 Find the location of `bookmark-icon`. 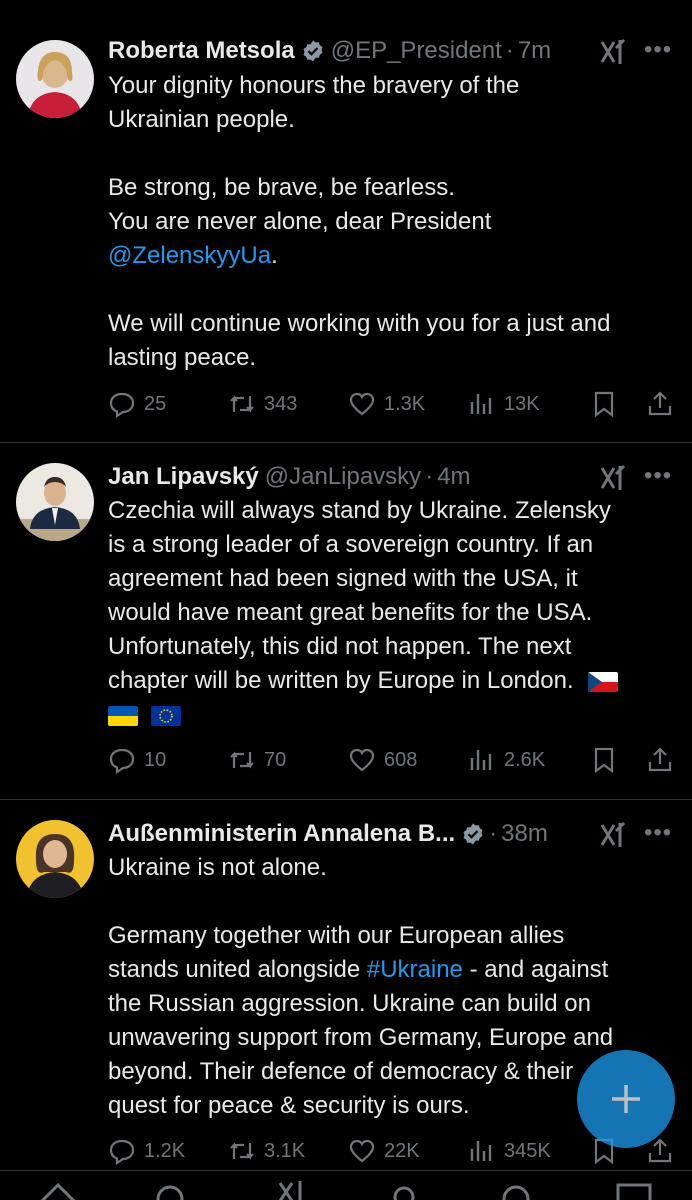

bookmark-icon is located at coordinates (604, 760).